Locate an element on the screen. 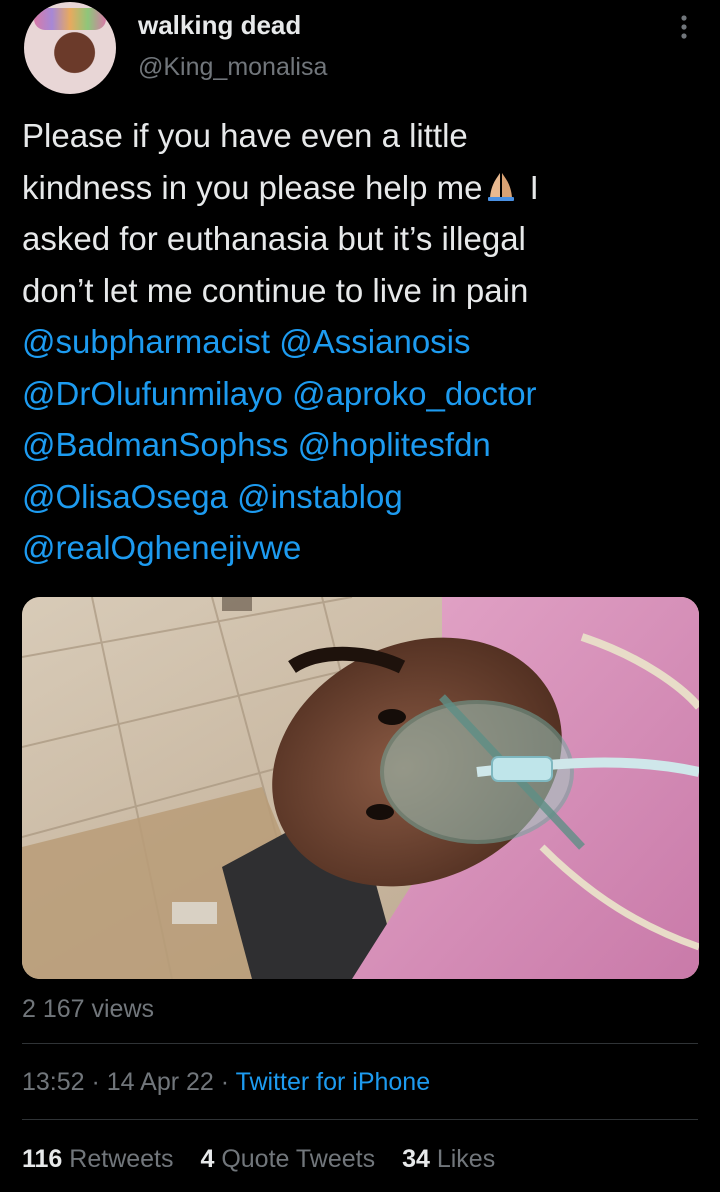 This screenshot has width=720, height=1192. engagement-stats: 116 Retweets 4 Quote Tweets 34 Likes is located at coordinates (268, 1159).